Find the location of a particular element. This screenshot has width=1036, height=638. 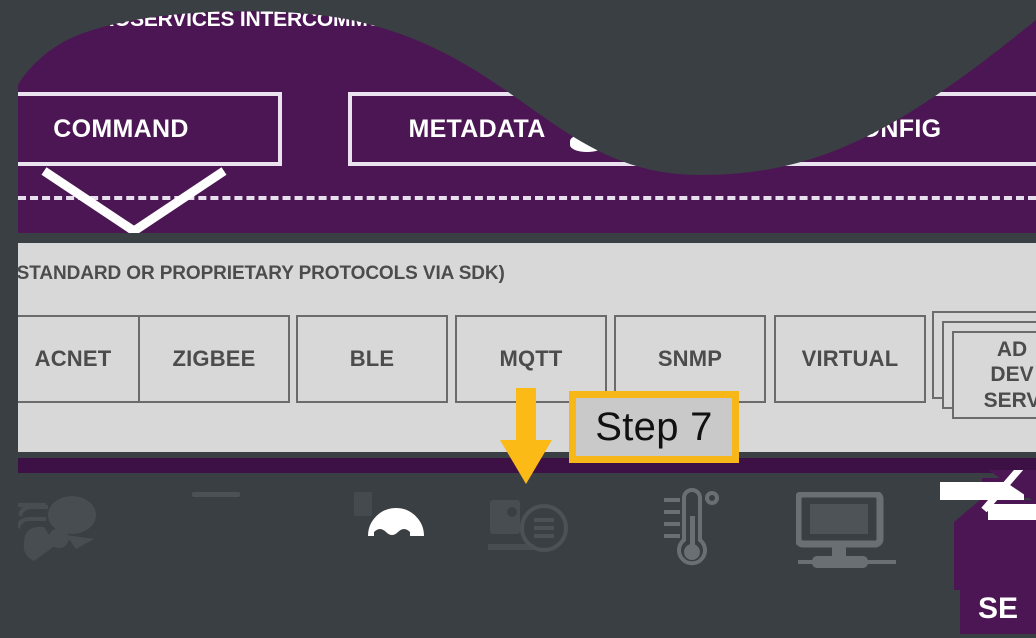

protocol-label-virtual: VIRTUAL is located at coordinates (850, 358).